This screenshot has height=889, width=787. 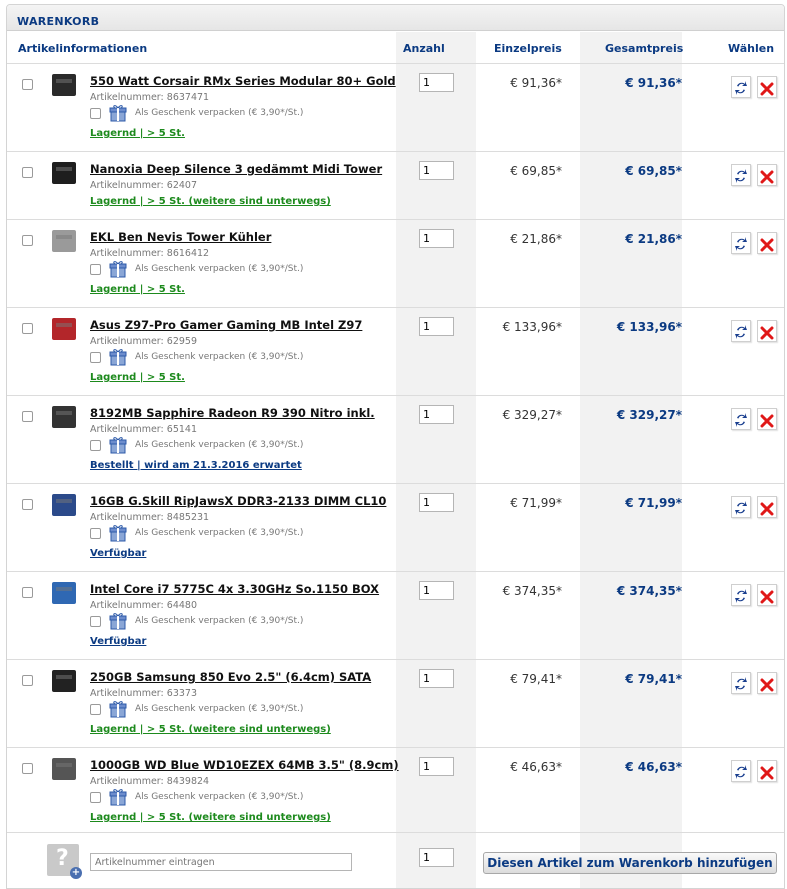 What do you see at coordinates (180, 237) in the screenshot?
I see `product-name-link: EKL Ben Nevis Tower Kühler` at bounding box center [180, 237].